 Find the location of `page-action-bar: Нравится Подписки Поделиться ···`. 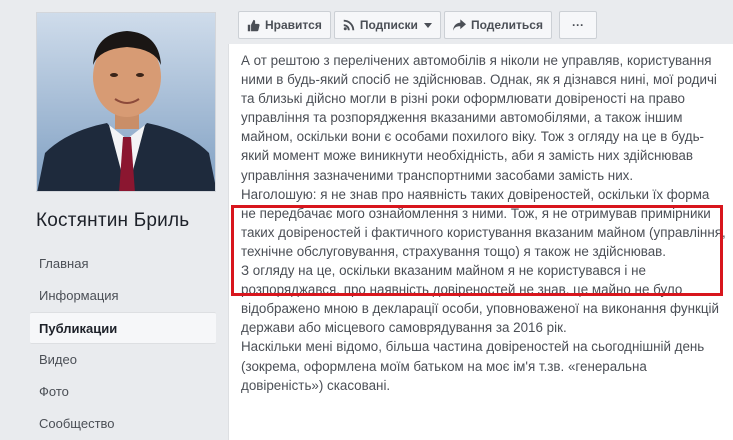

page-action-bar: Нравится Подписки Поделиться ··· is located at coordinates (417, 25).